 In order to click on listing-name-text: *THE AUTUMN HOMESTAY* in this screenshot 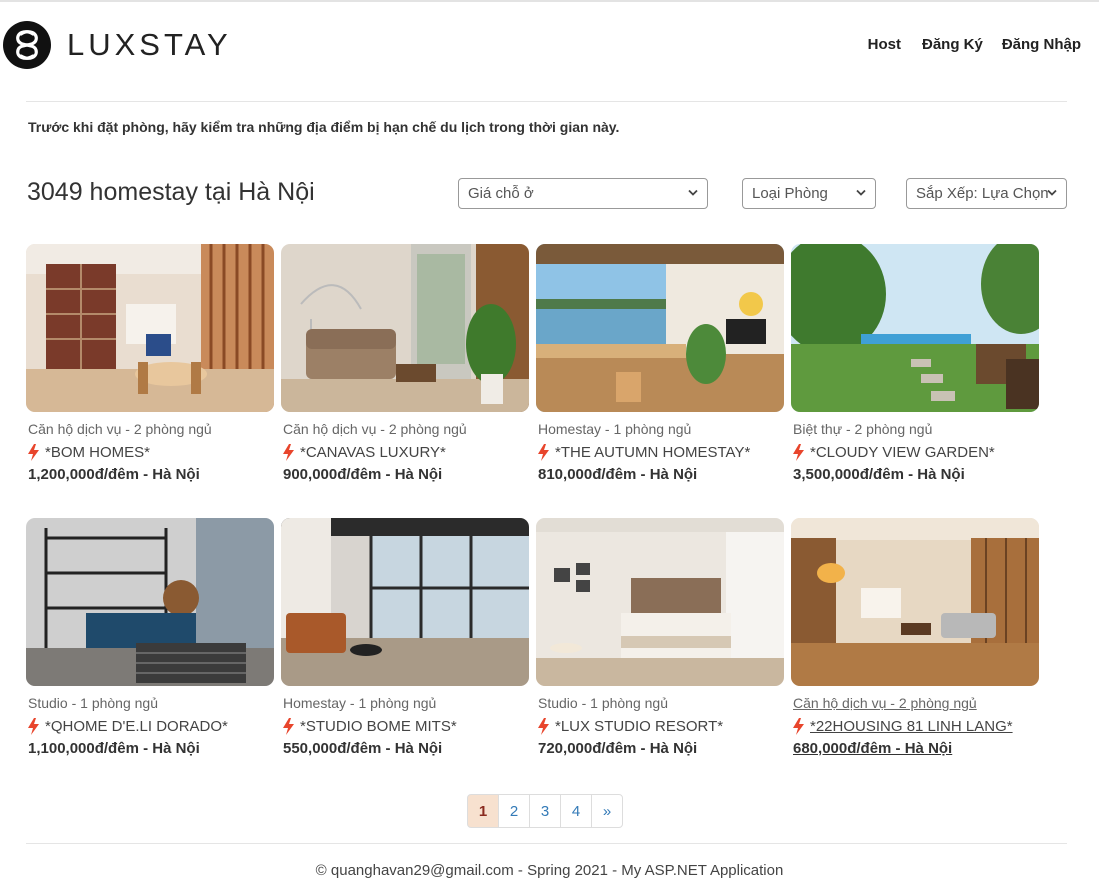, I will do `click(653, 452)`.